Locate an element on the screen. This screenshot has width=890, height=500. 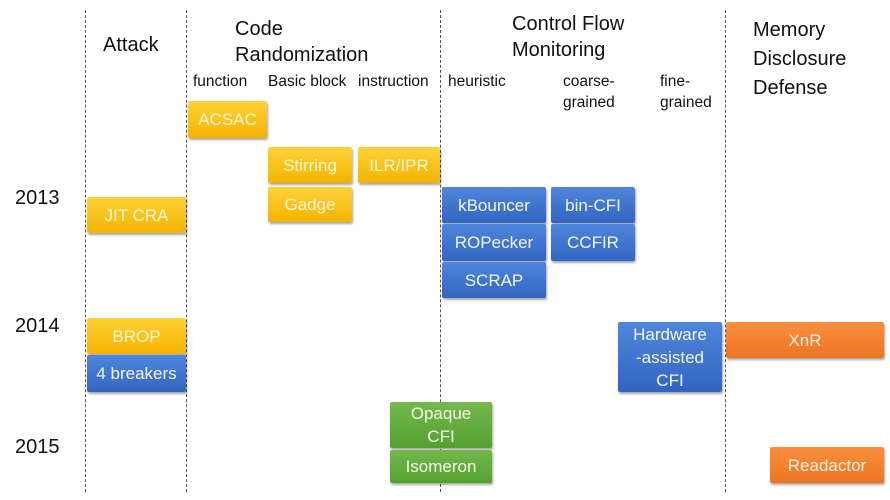
box-ccfir: CCFIR is located at coordinates (593, 242).